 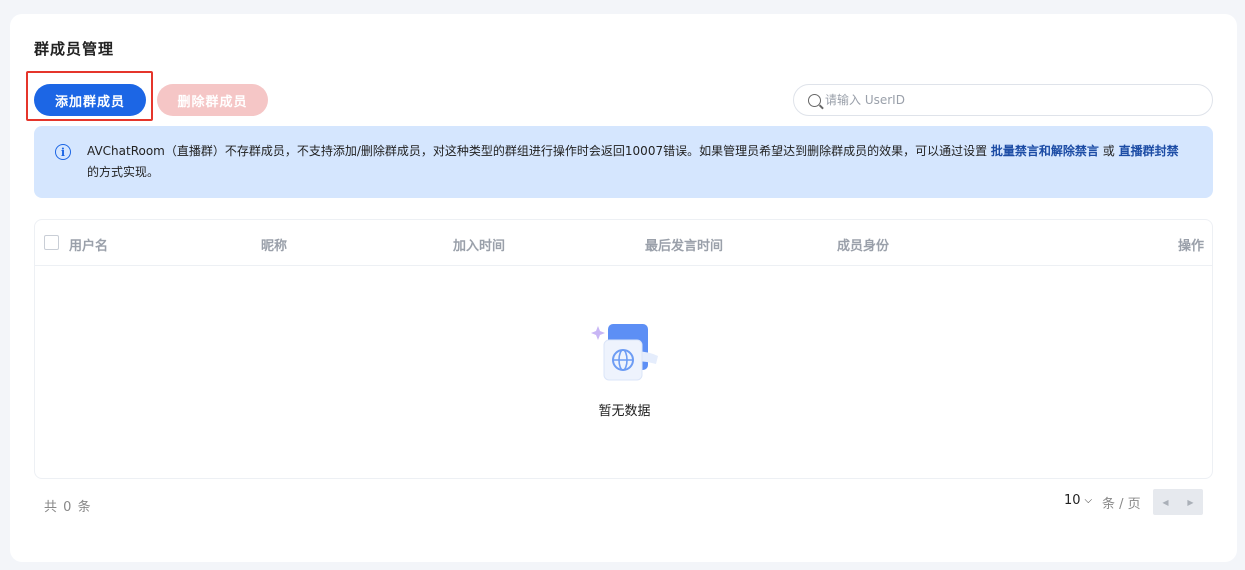 What do you see at coordinates (274, 246) in the screenshot?
I see `column-nickname: 昵称` at bounding box center [274, 246].